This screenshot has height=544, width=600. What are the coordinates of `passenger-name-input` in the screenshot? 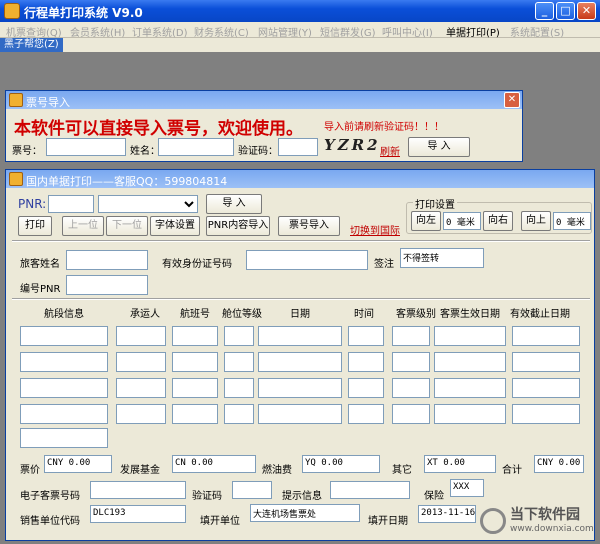 It's located at (107, 260).